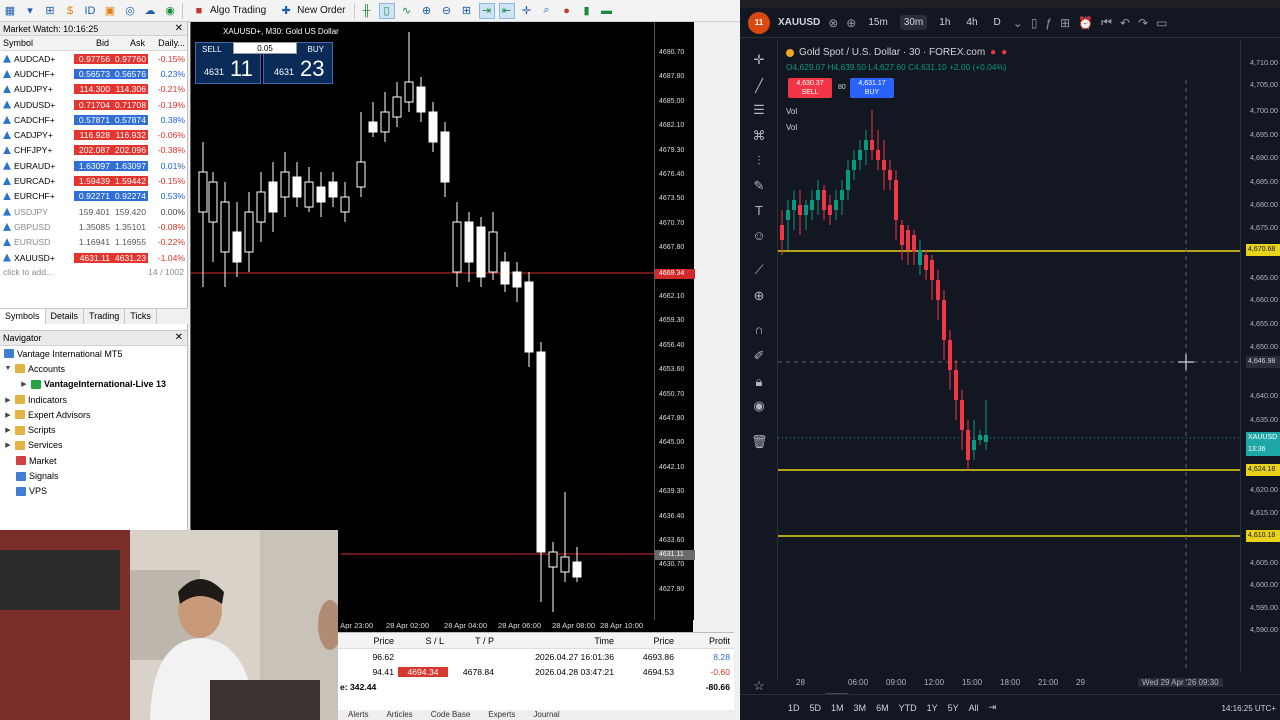  What do you see at coordinates (30, 11) in the screenshot?
I see `dropdown-icon: ▾` at bounding box center [30, 11].